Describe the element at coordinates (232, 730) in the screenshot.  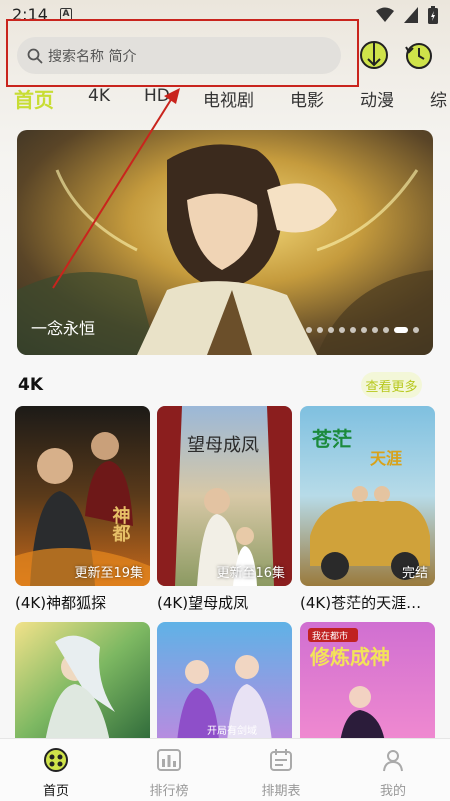
I see `svg-text: 开局有剑域` at that location.